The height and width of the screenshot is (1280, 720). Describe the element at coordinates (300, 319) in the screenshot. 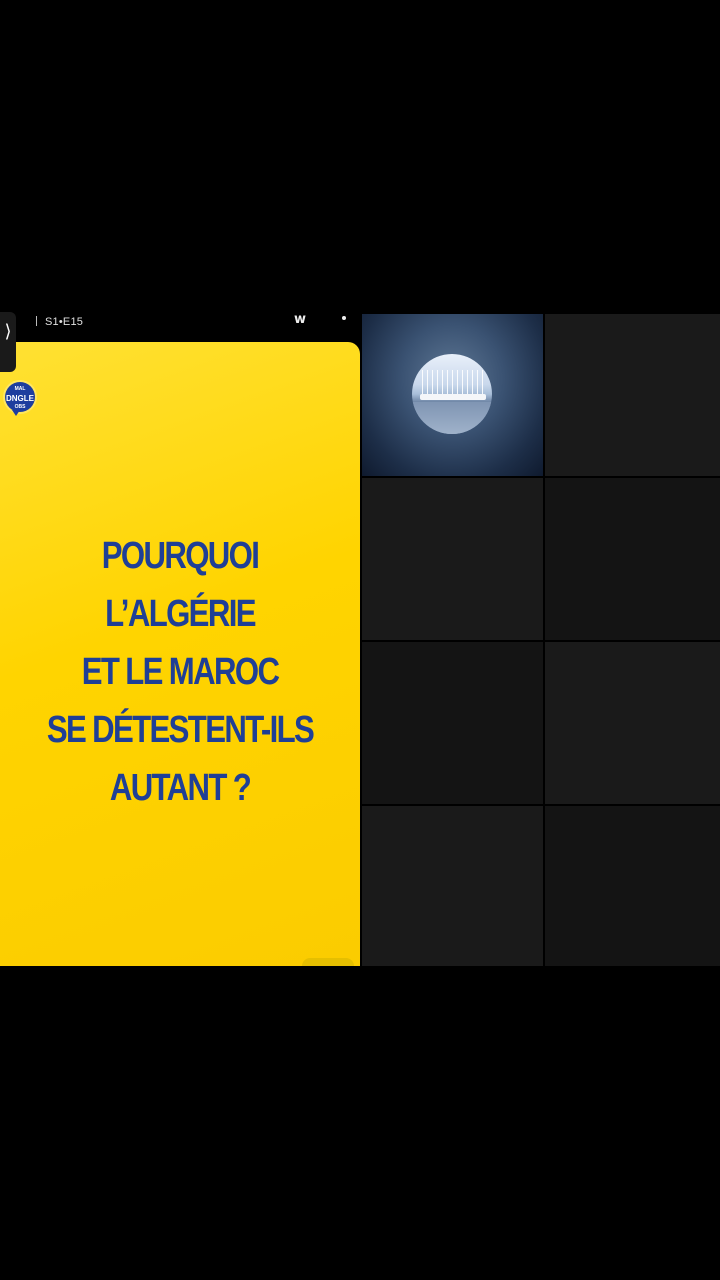

I see `w-icon: w` at that location.